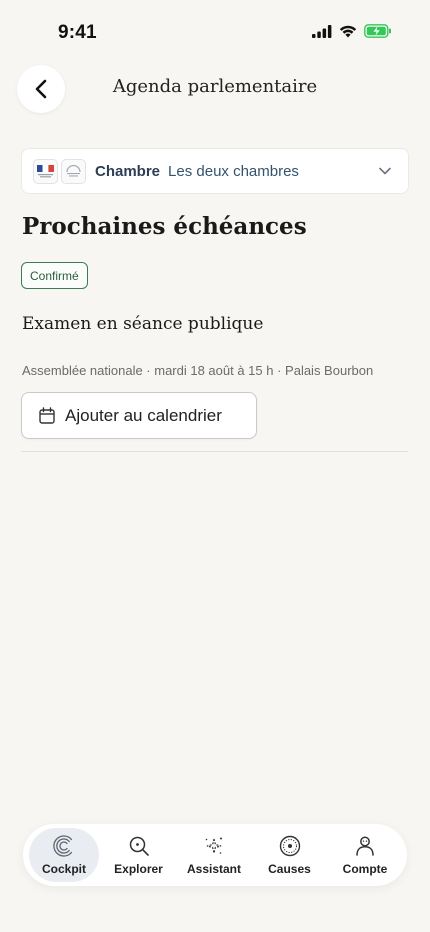  I want to click on add-to-calendar-button: Ajouter au calendrier, so click(139, 415).